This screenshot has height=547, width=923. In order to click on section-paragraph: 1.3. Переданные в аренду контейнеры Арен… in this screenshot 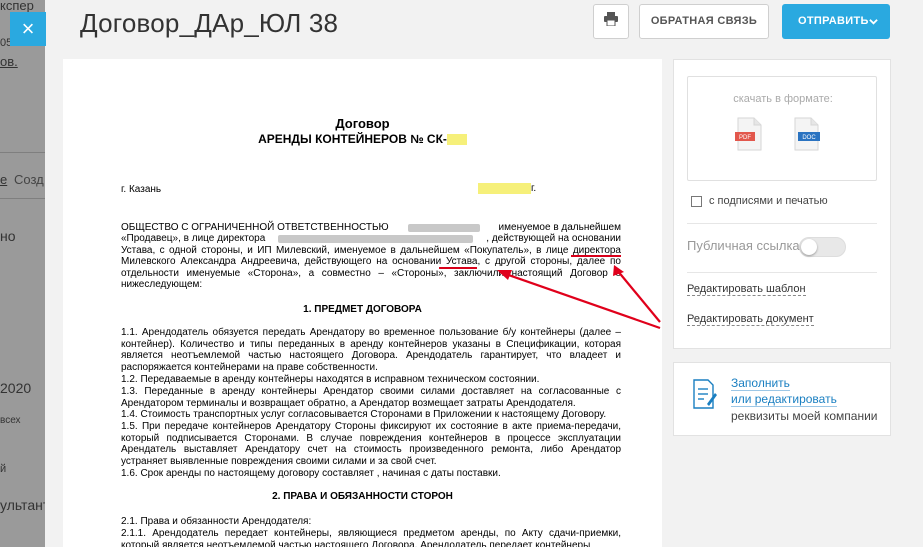, I will do `click(371, 397)`.